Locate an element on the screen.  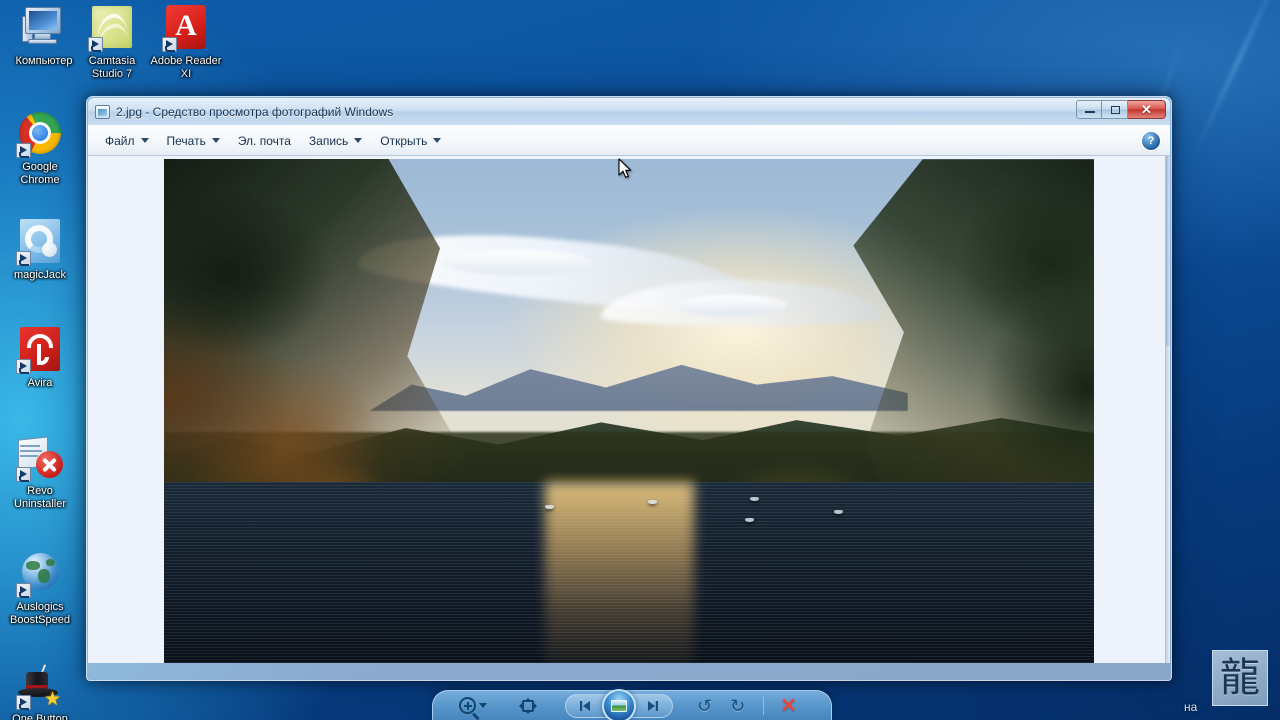
slideshow-icon is located at coordinates (619, 705).